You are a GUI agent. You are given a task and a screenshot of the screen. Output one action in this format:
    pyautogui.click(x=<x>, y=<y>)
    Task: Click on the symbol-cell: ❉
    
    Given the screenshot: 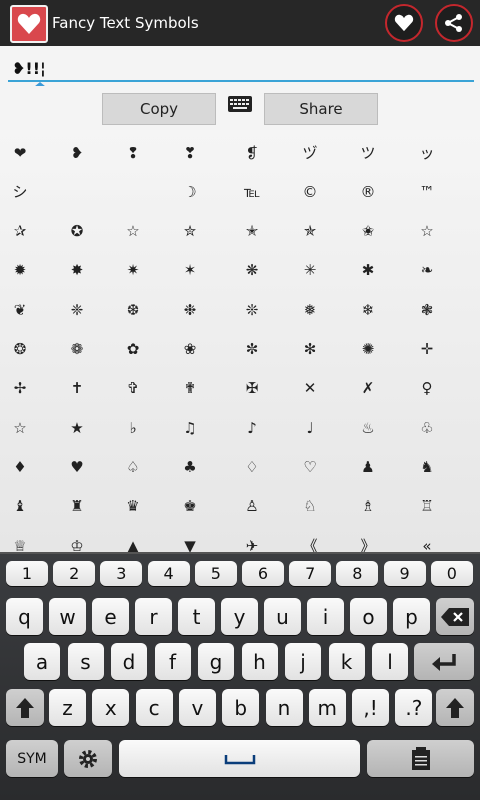 What is the action you would take?
    pyautogui.click(x=190, y=309)
    